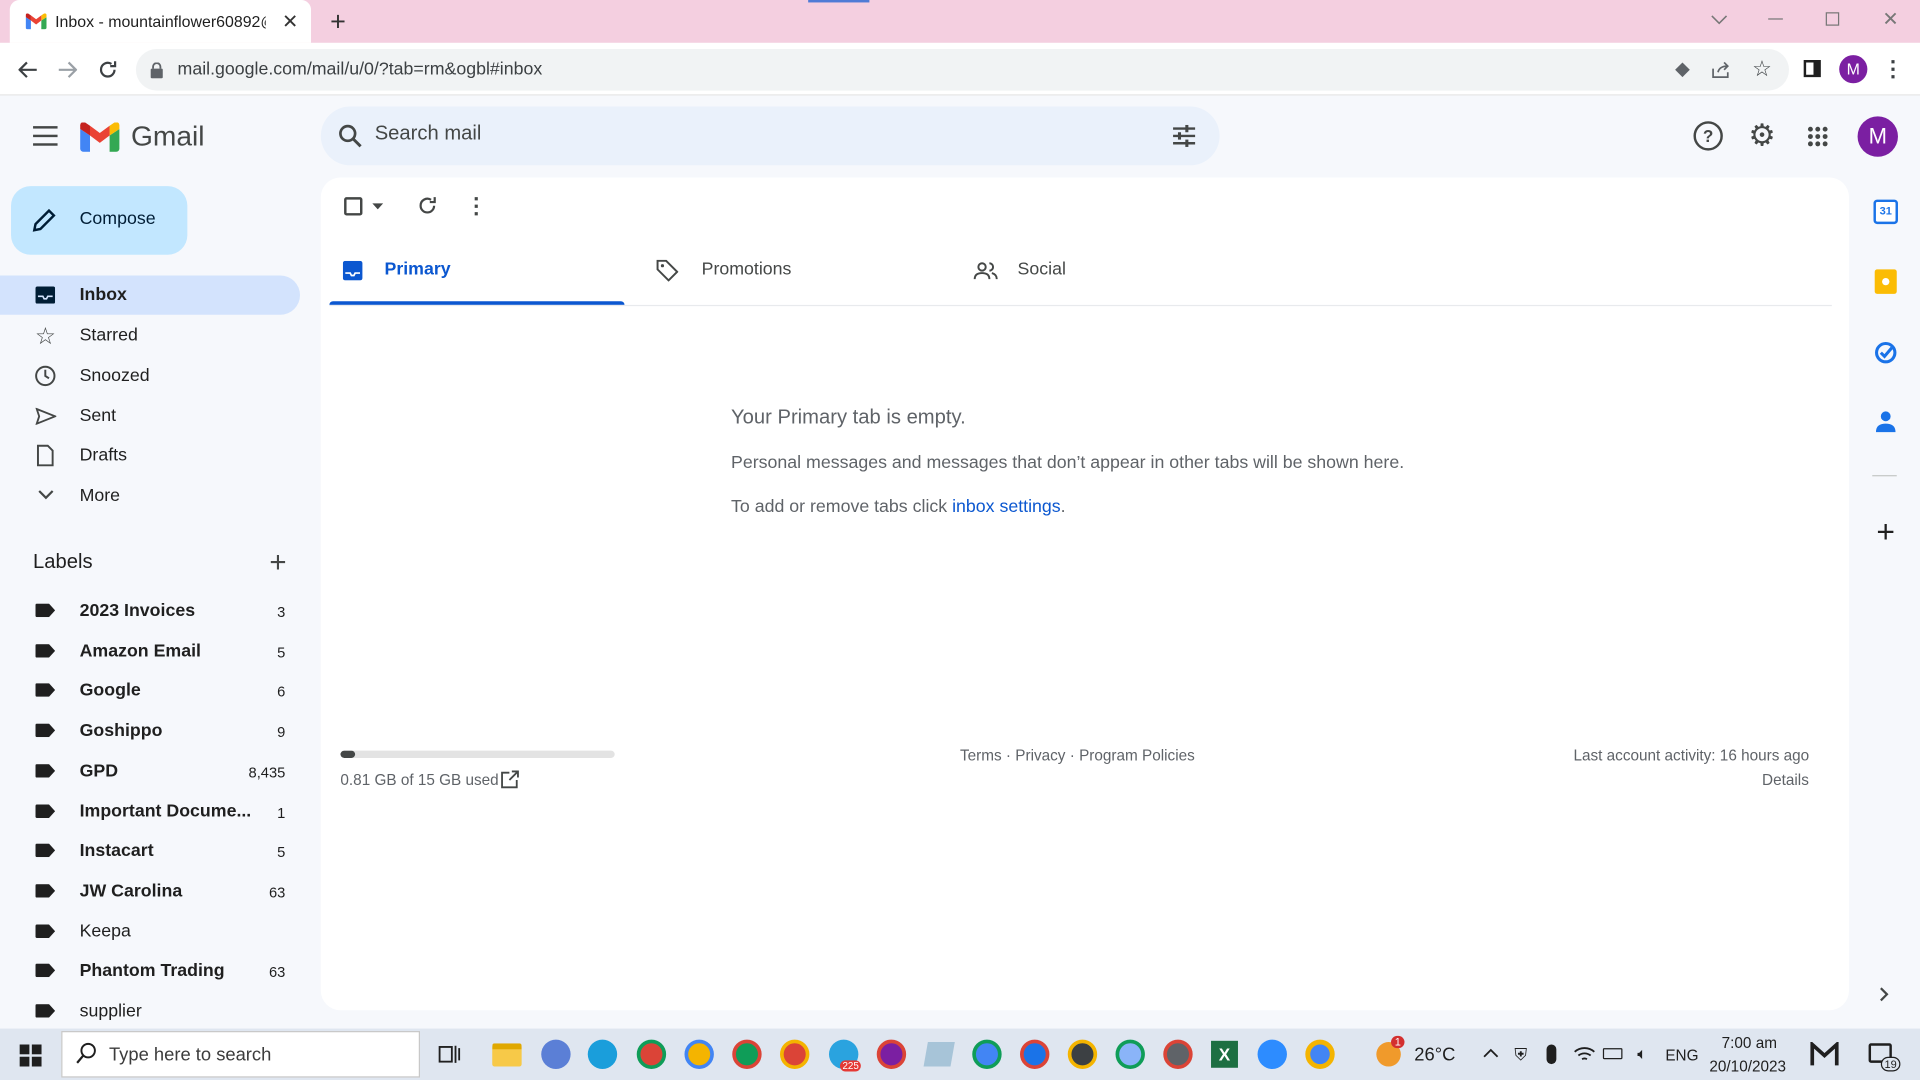 This screenshot has width=1920, height=1080. I want to click on gmail-wordmark: Gmail, so click(168, 136).